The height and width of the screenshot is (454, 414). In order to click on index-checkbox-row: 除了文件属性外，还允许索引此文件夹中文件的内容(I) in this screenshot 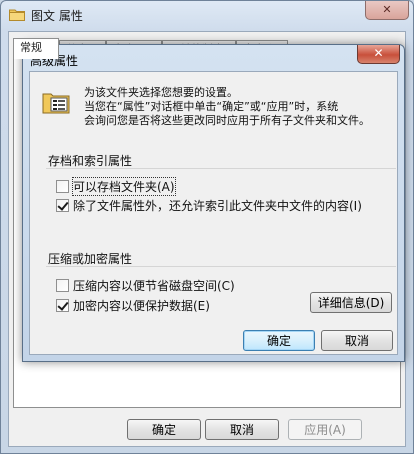, I will do `click(209, 205)`.